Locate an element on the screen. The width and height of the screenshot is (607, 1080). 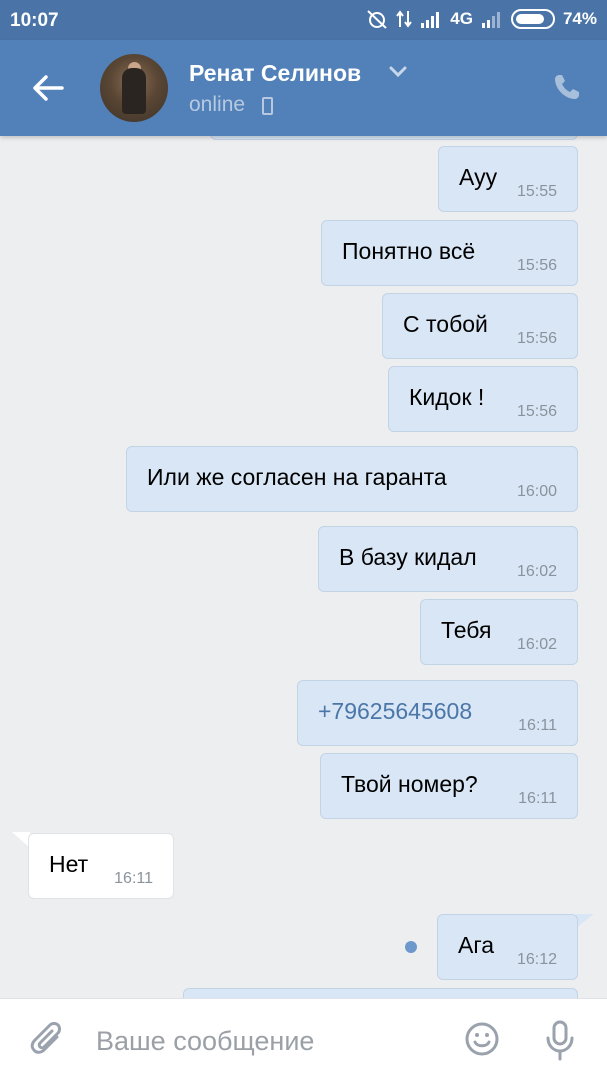
message-bubble: Ага 16:12 is located at coordinates (507, 947).